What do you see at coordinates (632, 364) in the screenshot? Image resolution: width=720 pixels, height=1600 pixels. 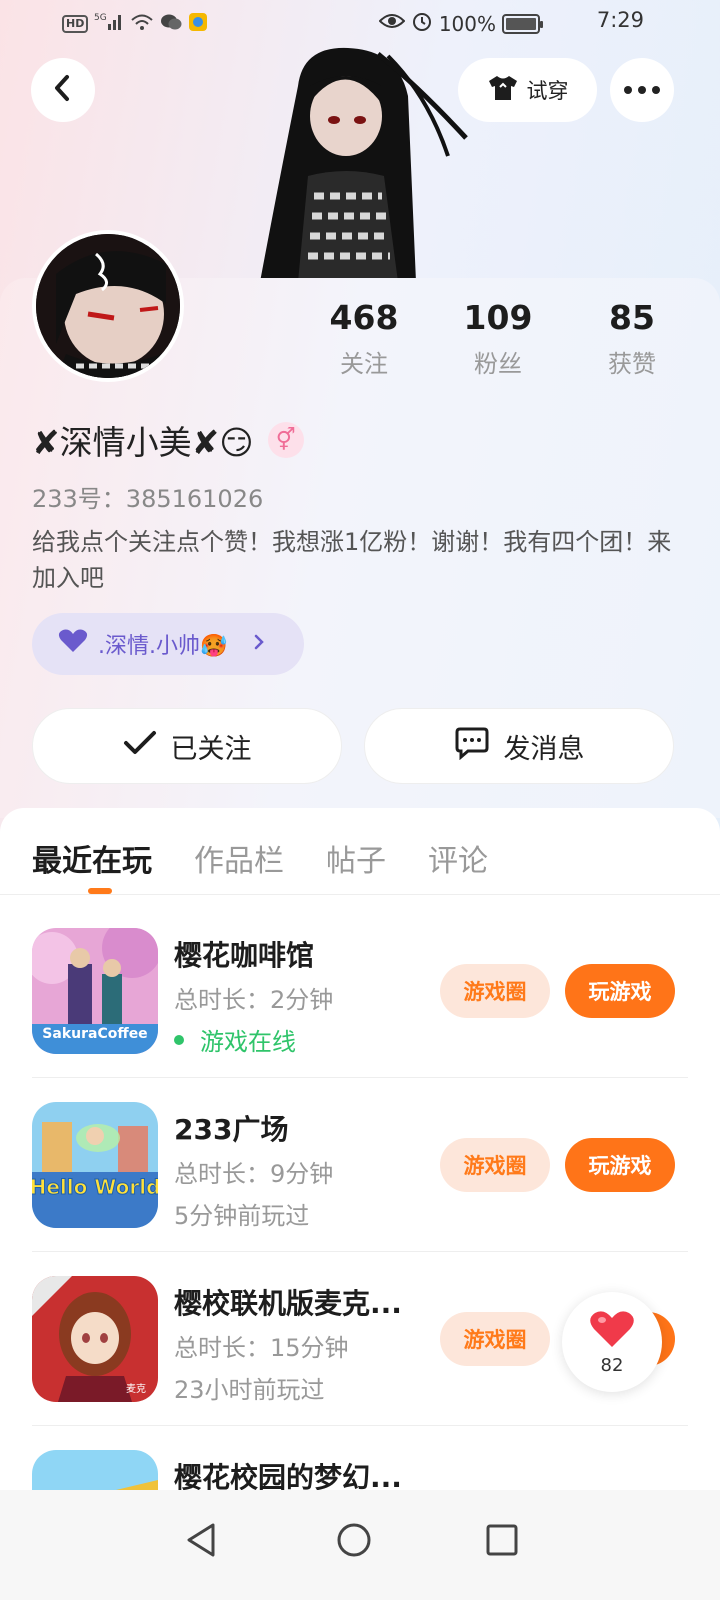 I see `stat-likes-label: 获赞` at bounding box center [632, 364].